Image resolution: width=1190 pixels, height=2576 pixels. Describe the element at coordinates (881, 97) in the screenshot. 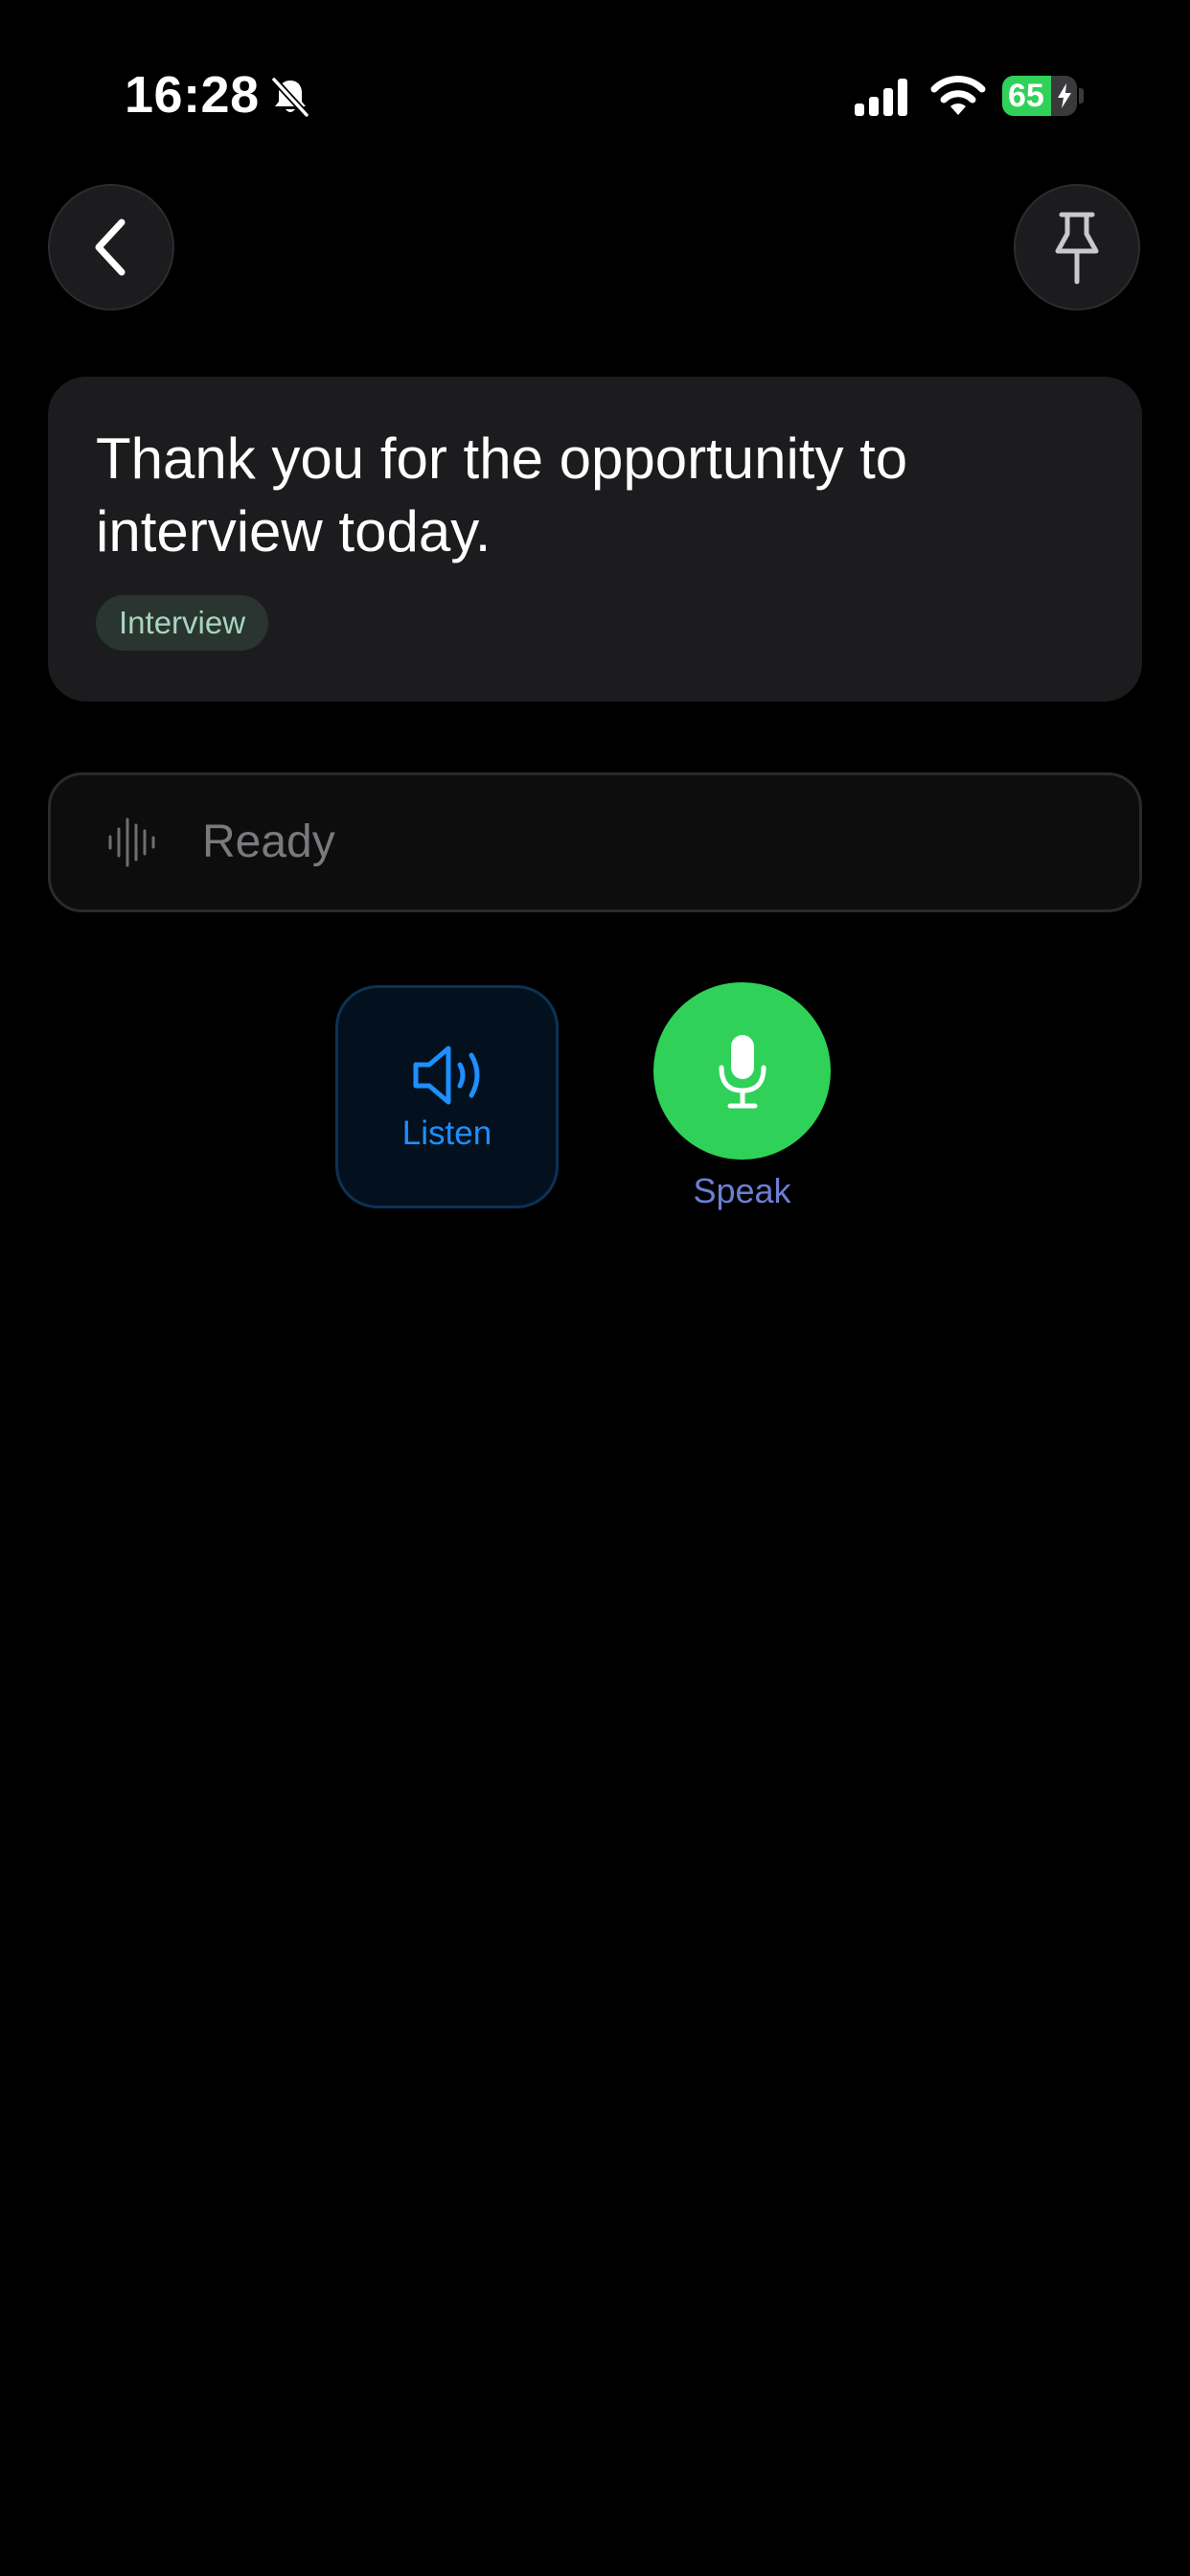

I see `cellular-signal-icon` at that location.